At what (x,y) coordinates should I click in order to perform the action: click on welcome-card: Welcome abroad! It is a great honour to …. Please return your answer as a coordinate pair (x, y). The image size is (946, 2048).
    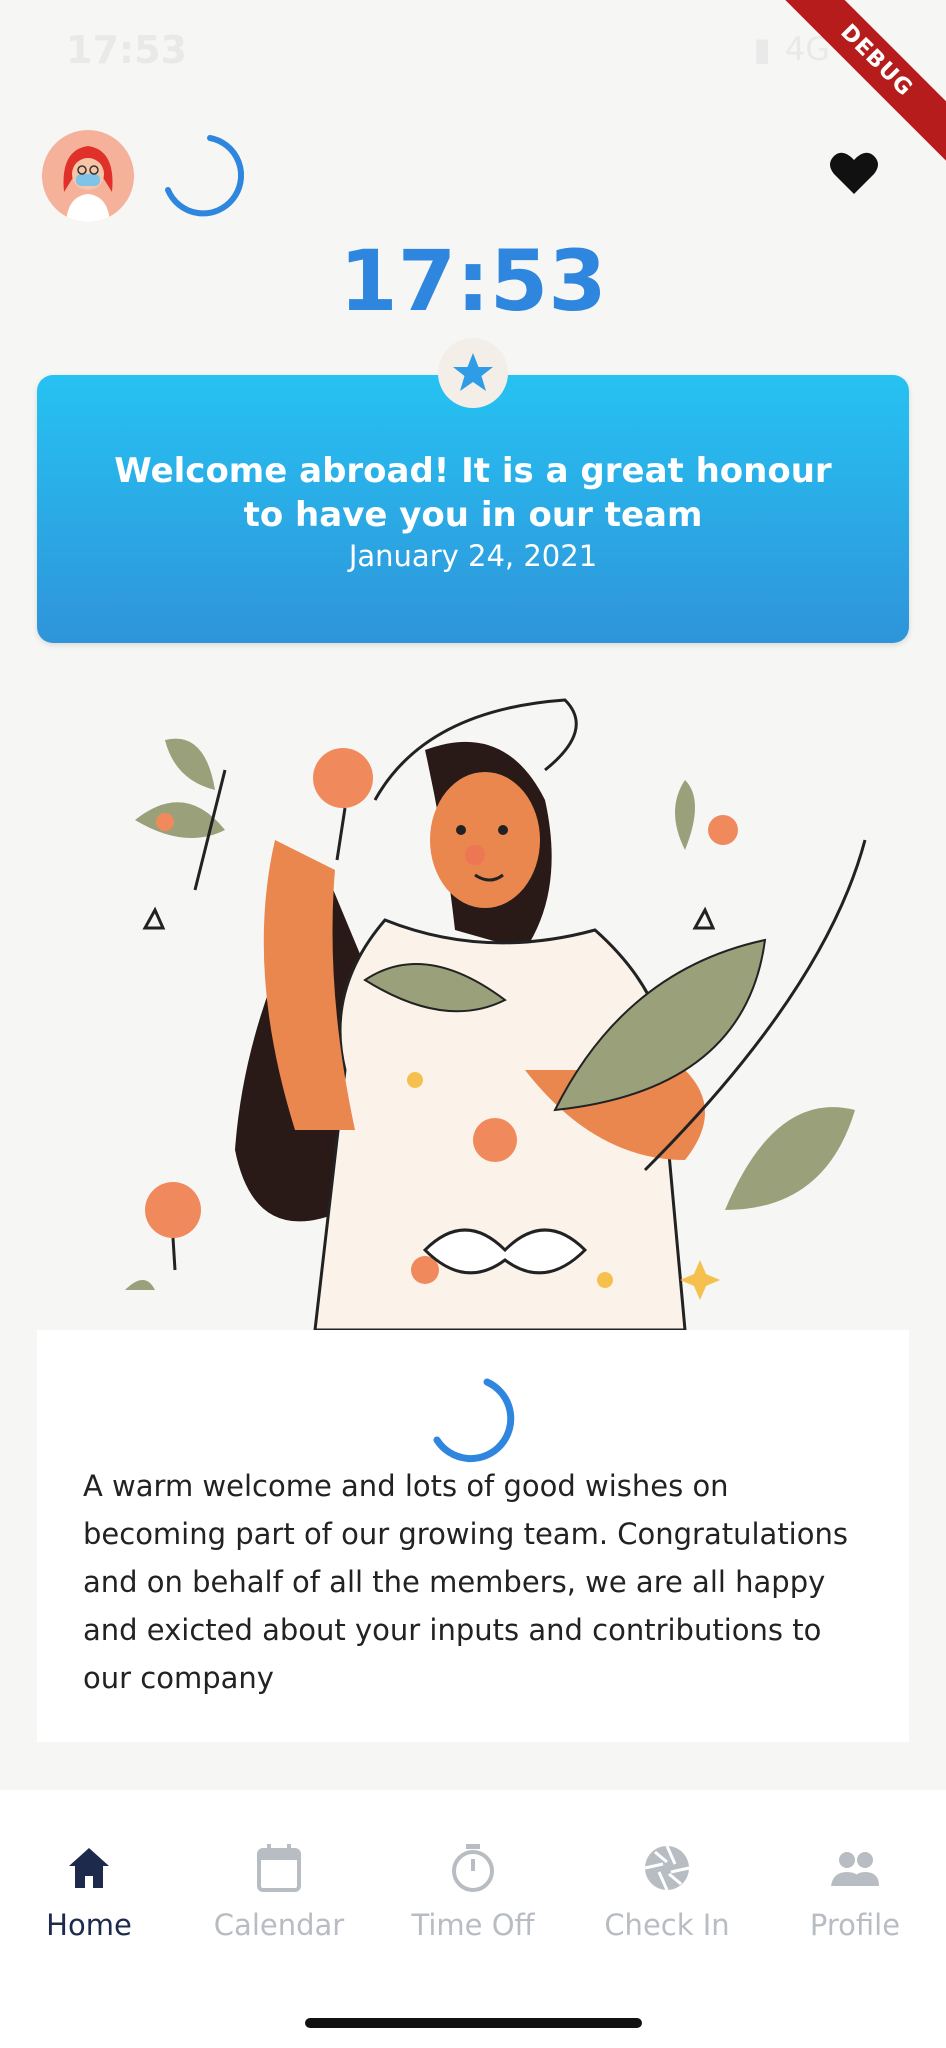
    Looking at the image, I should click on (473, 509).